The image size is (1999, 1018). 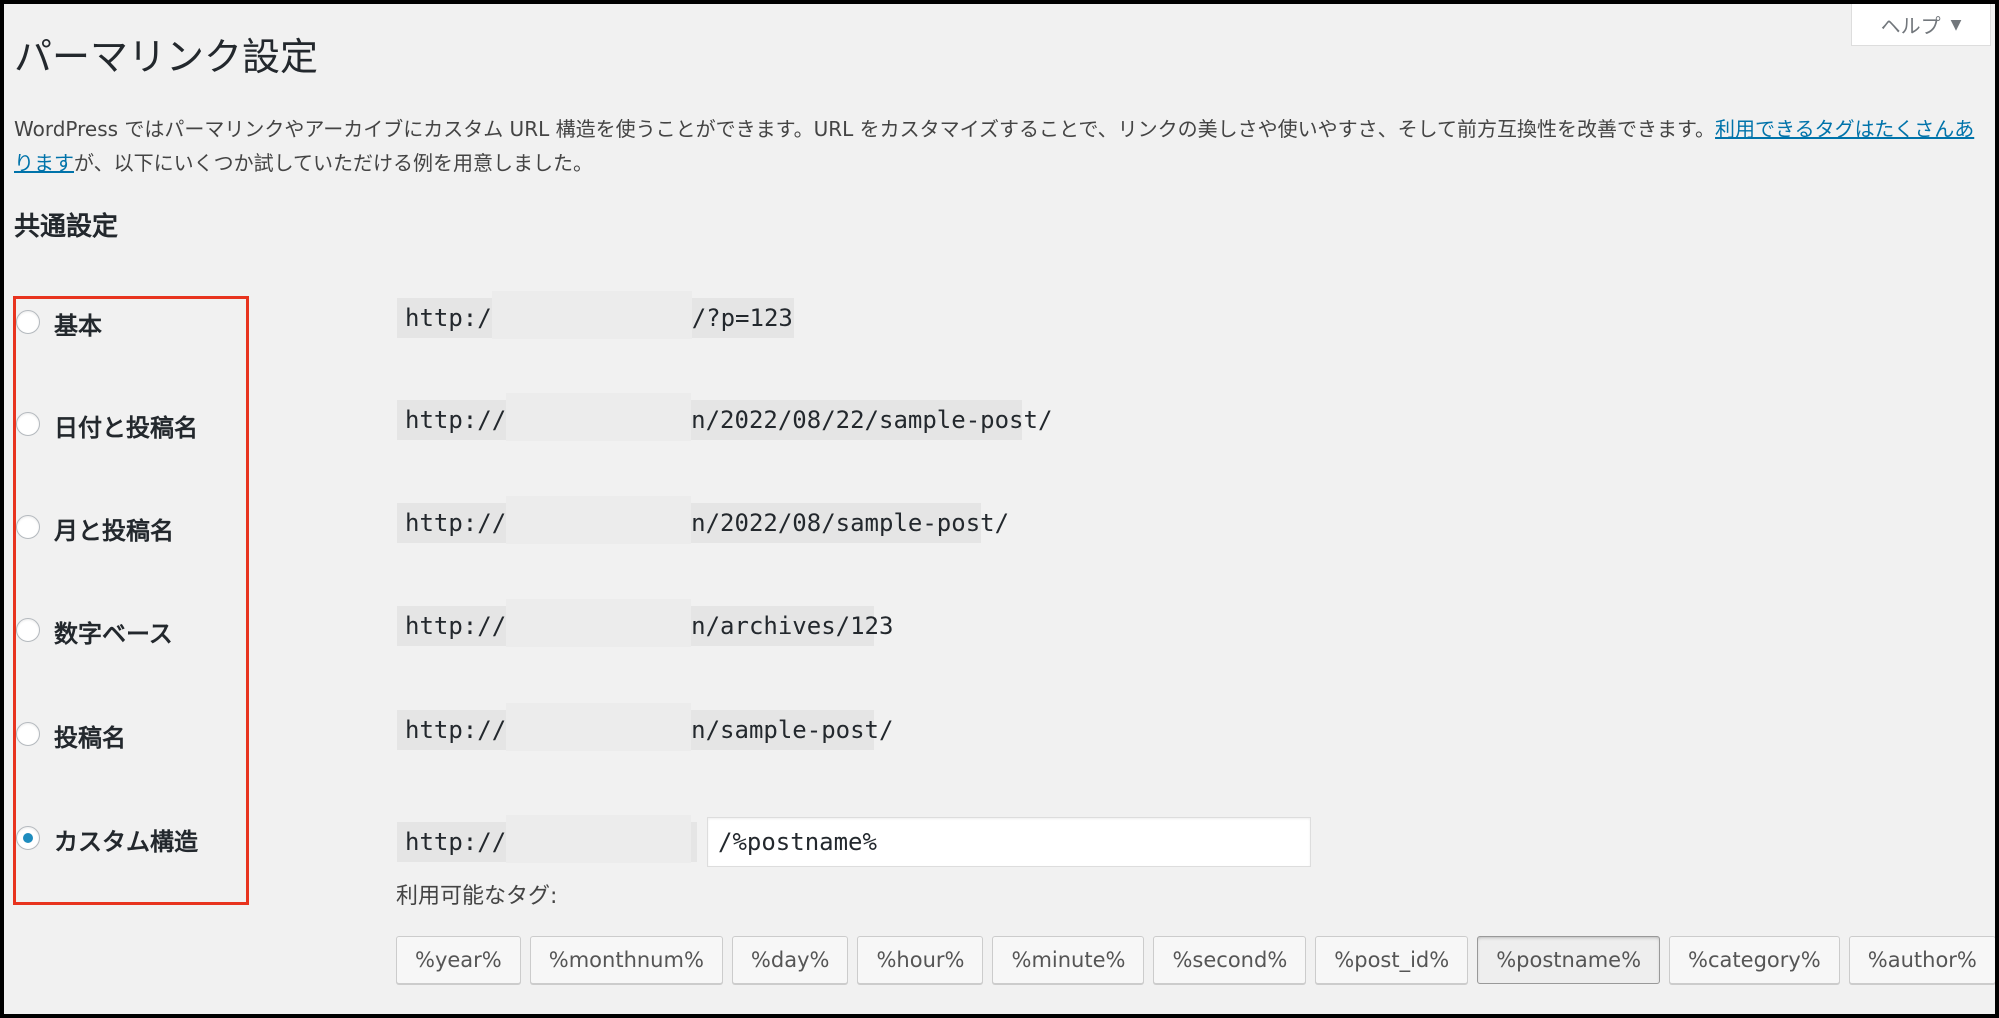 I want to click on tag-button-postname: %postname%, so click(x=1569, y=960).